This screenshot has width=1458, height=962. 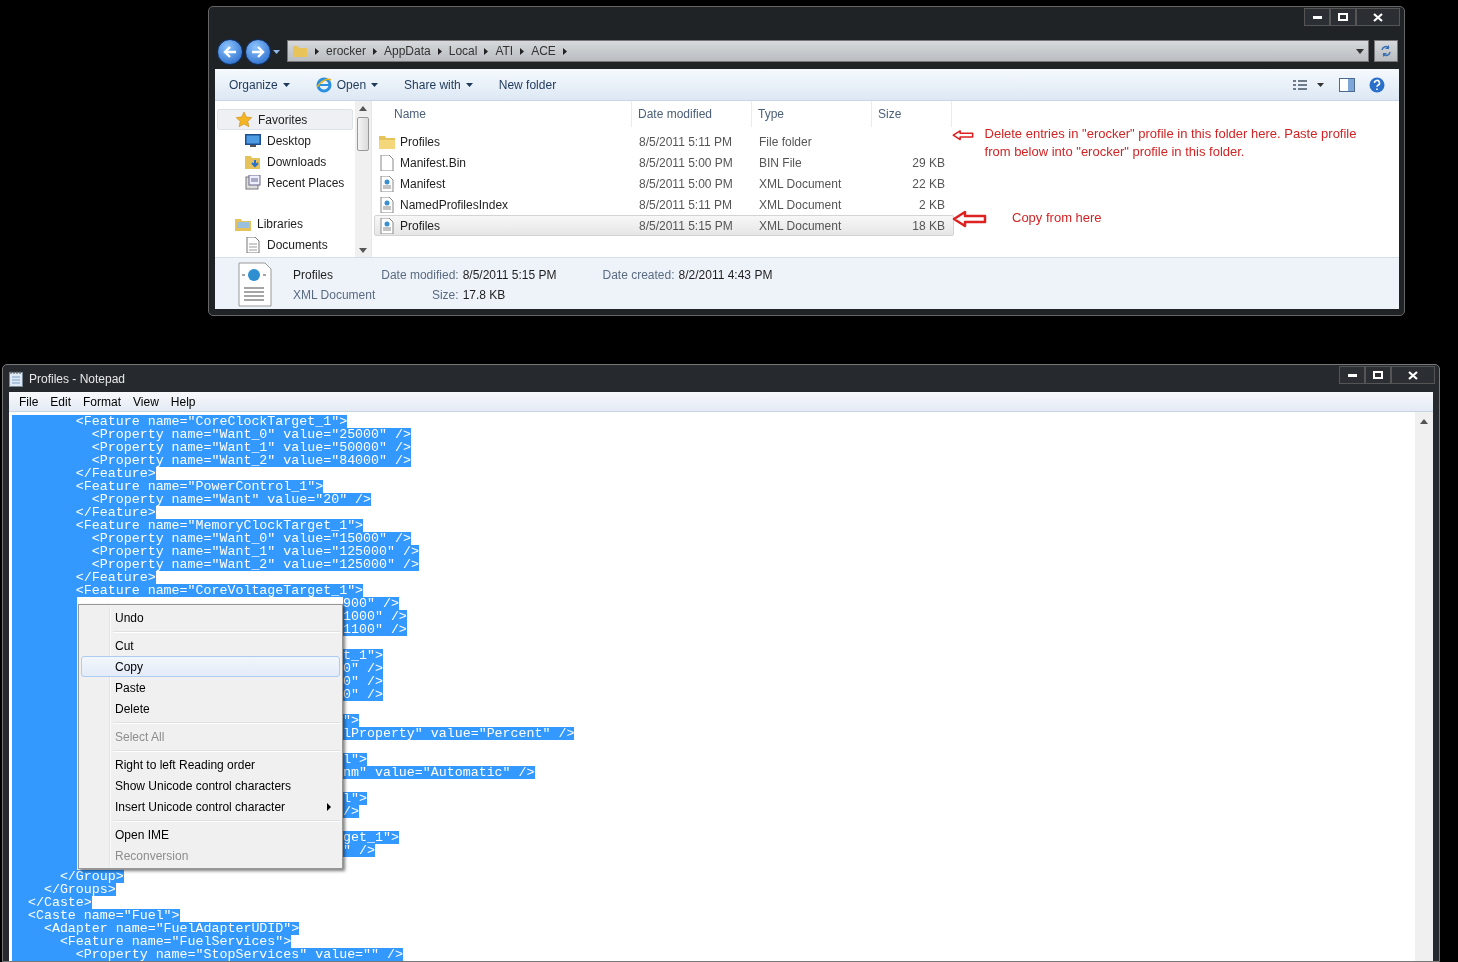 I want to click on file-icon, so click(x=387, y=162).